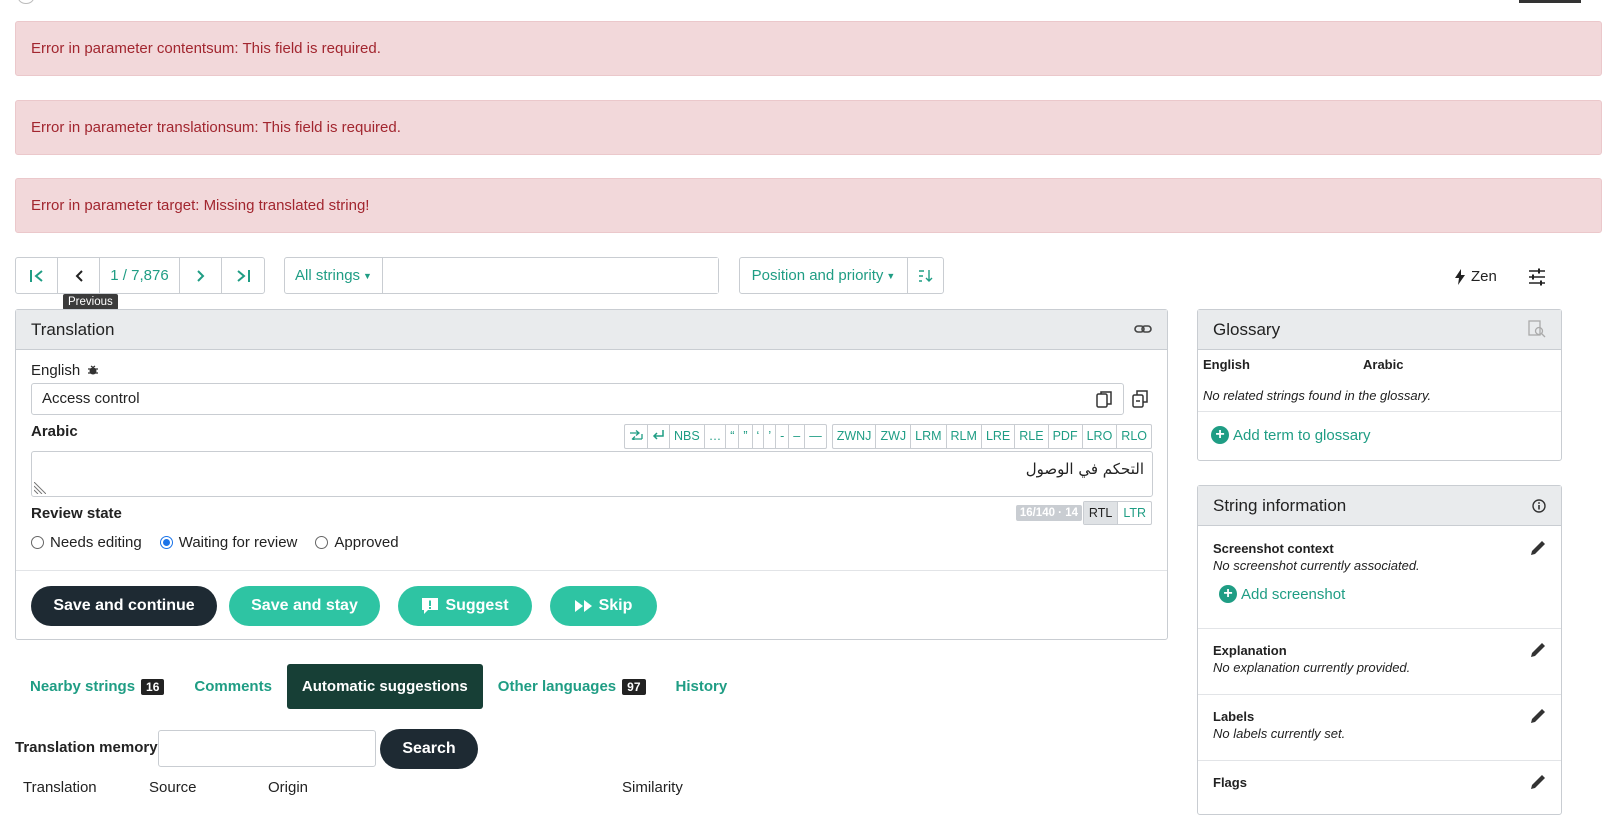 Image resolution: width=1603 pixels, height=815 pixels. What do you see at coordinates (1282, 594) in the screenshot?
I see `add-screenshot-link: + Add screenshot` at bounding box center [1282, 594].